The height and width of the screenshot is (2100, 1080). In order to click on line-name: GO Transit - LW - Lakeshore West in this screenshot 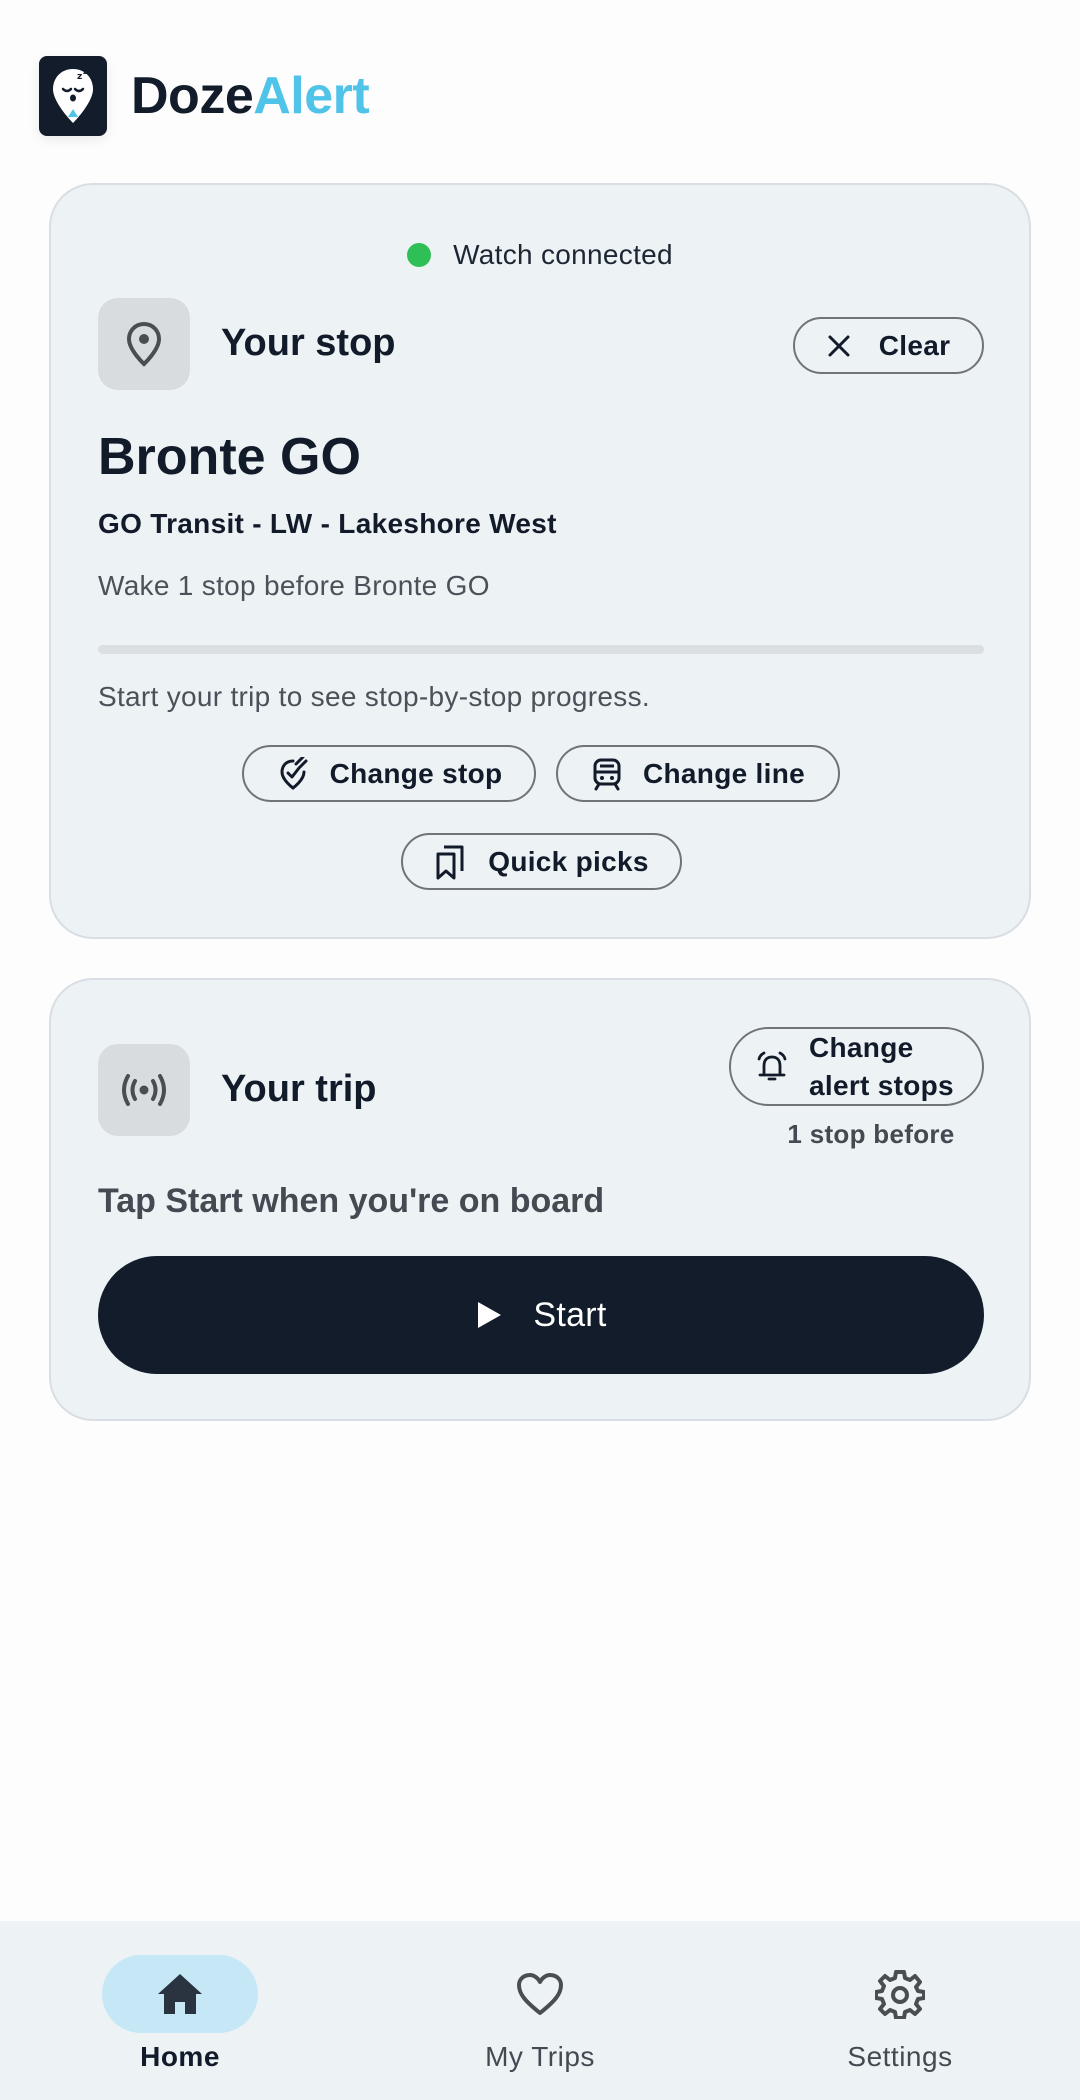, I will do `click(327, 523)`.